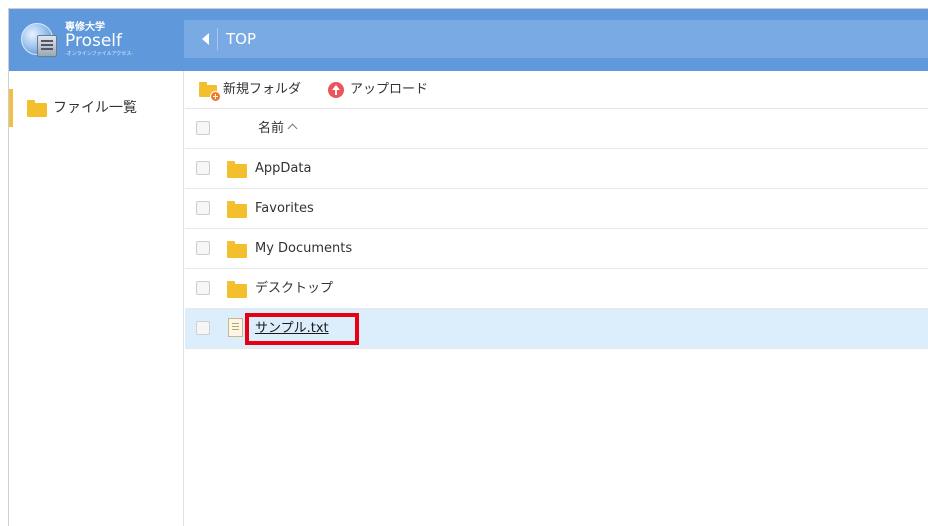 This screenshot has height=526, width=928. I want to click on sidebar-item-label: ファイル一覧, so click(95, 108).